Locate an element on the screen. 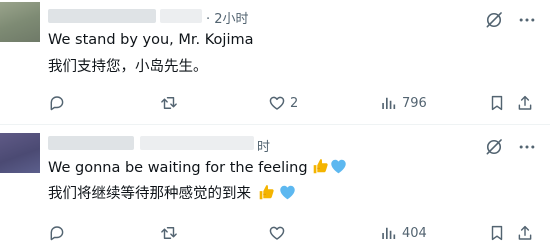 The width and height of the screenshot is (550, 246). like-count: 2 is located at coordinates (294, 103).